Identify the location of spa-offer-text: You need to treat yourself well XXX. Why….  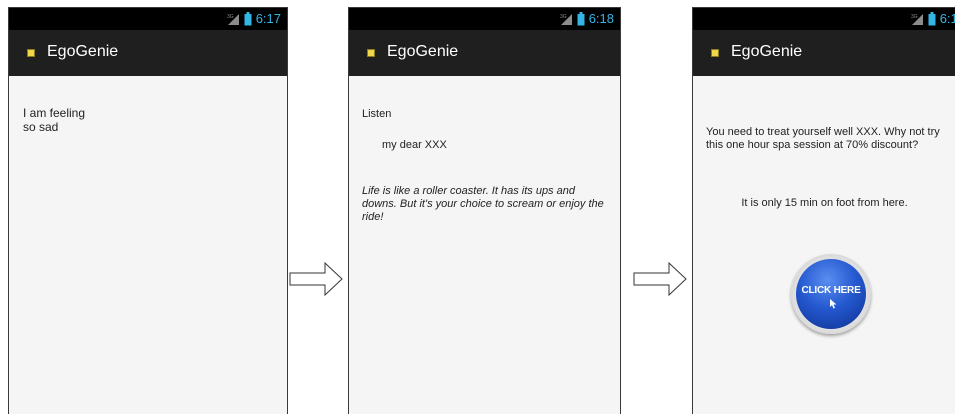
(823, 138).